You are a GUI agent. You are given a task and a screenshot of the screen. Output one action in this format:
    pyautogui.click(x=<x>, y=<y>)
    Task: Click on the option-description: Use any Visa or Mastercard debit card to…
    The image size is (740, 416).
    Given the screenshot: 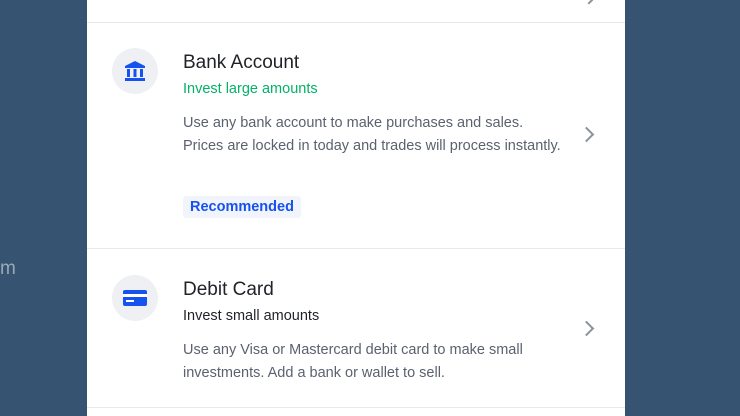 What is the action you would take?
    pyautogui.click(x=353, y=361)
    